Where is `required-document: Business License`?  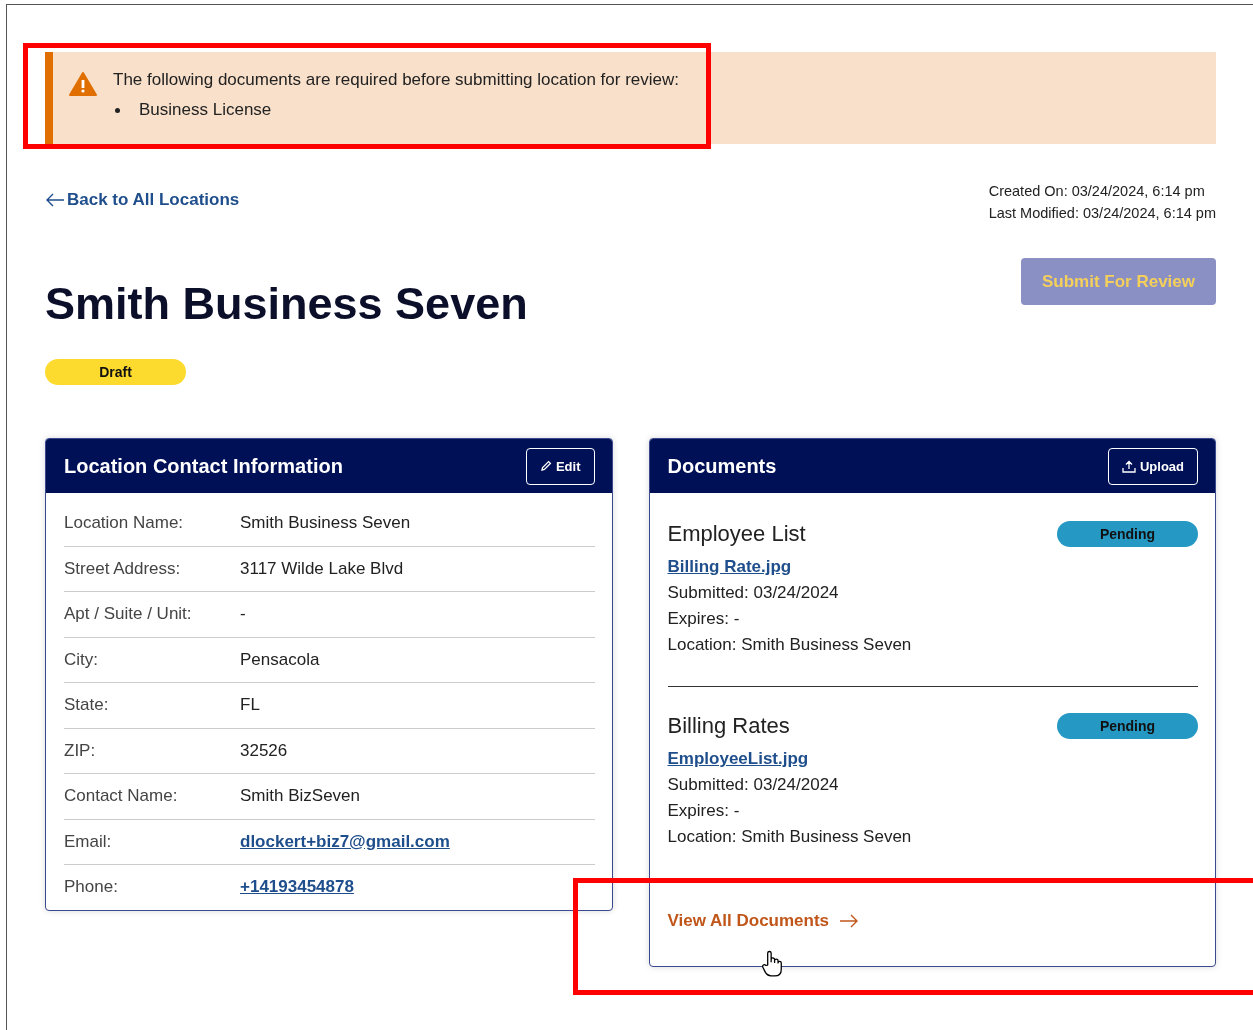 required-document: Business License is located at coordinates (205, 110).